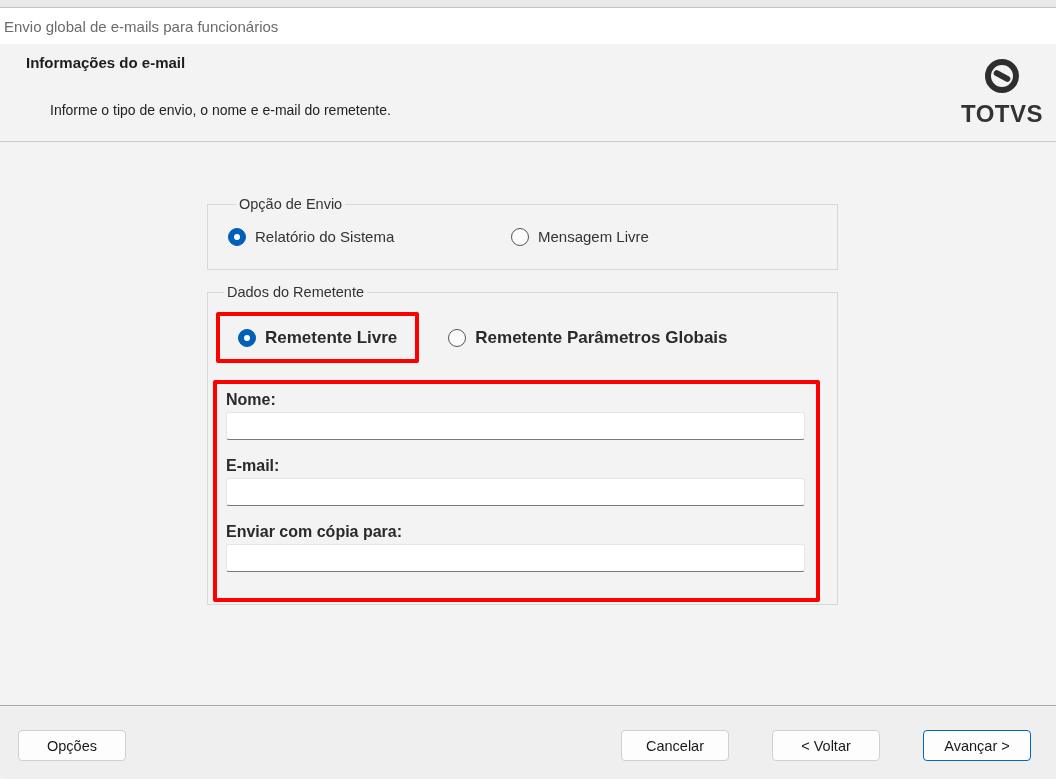  Describe the element at coordinates (220, 110) in the screenshot. I see `page-subtitle: Informe o tipo de envio, o nome e e-mail do remetente.` at that location.